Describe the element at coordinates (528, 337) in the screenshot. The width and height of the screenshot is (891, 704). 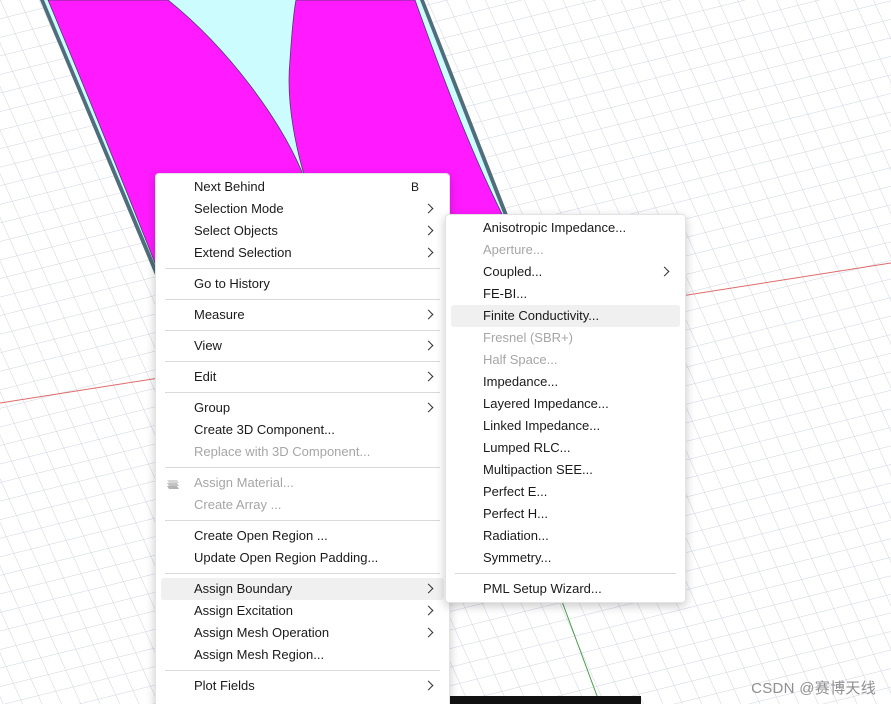
I see `menu-item-label: Fresnel (SBR+)` at that location.